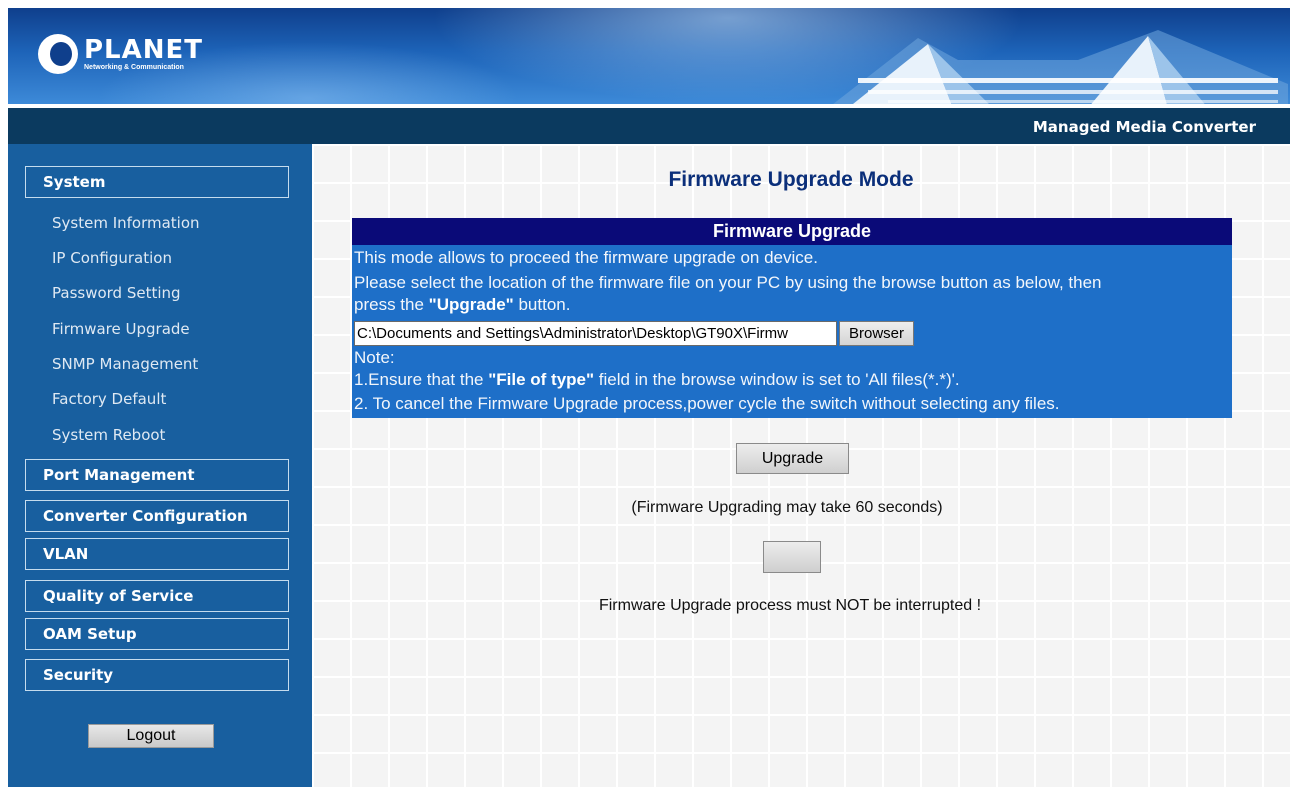 This screenshot has height=787, width=1290. What do you see at coordinates (116, 293) in the screenshot?
I see `sidebar-item-password-setting: Password Setting` at bounding box center [116, 293].